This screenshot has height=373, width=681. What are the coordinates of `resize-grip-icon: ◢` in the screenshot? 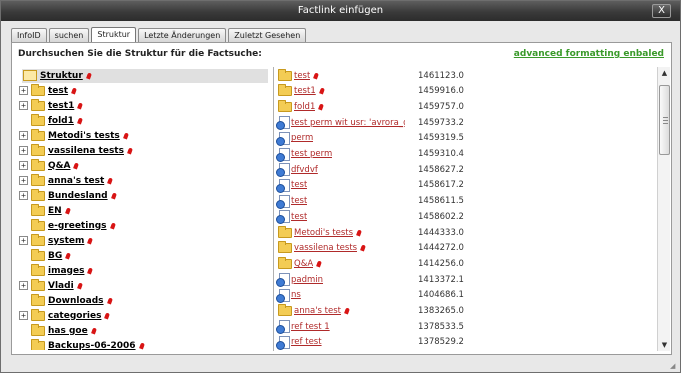 It's located at (674, 366).